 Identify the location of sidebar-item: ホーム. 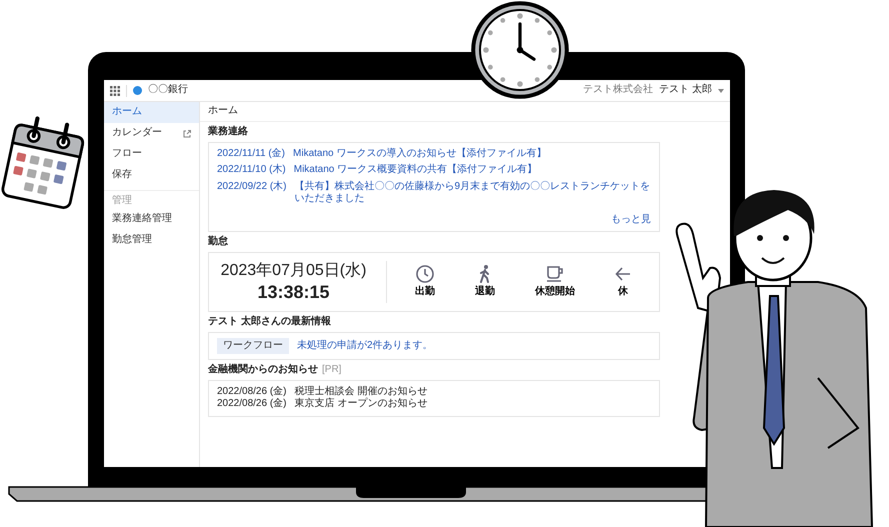
(151, 112).